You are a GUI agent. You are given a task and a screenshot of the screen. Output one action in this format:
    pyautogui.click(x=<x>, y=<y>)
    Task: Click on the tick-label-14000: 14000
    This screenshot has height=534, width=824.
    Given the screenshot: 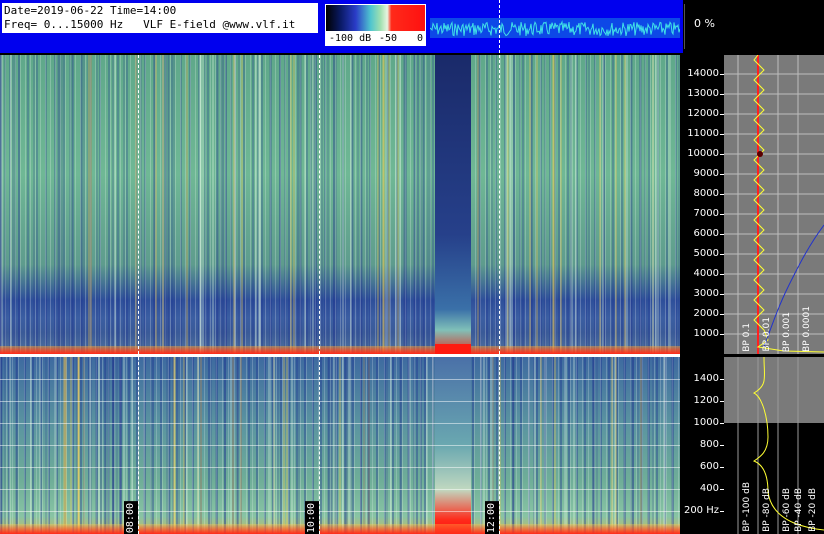 What is the action you would take?
    pyautogui.click(x=703, y=73)
    